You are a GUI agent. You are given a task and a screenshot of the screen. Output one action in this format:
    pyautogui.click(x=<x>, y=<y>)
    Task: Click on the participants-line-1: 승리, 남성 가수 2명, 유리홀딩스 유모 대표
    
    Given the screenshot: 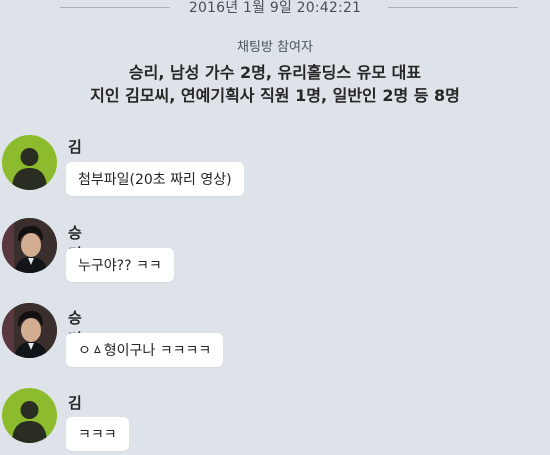 What is the action you would take?
    pyautogui.click(x=275, y=72)
    